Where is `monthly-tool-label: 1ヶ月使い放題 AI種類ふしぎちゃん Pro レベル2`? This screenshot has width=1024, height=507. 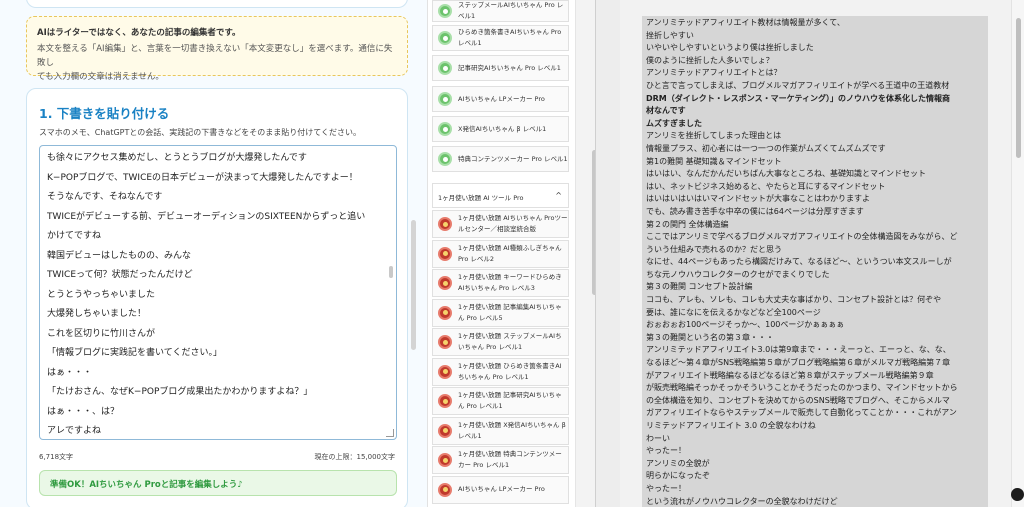
monthly-tool-label: 1ヶ月使い放題 AI種類ふしぎちゃん Pro レベル2 is located at coordinates (510, 253).